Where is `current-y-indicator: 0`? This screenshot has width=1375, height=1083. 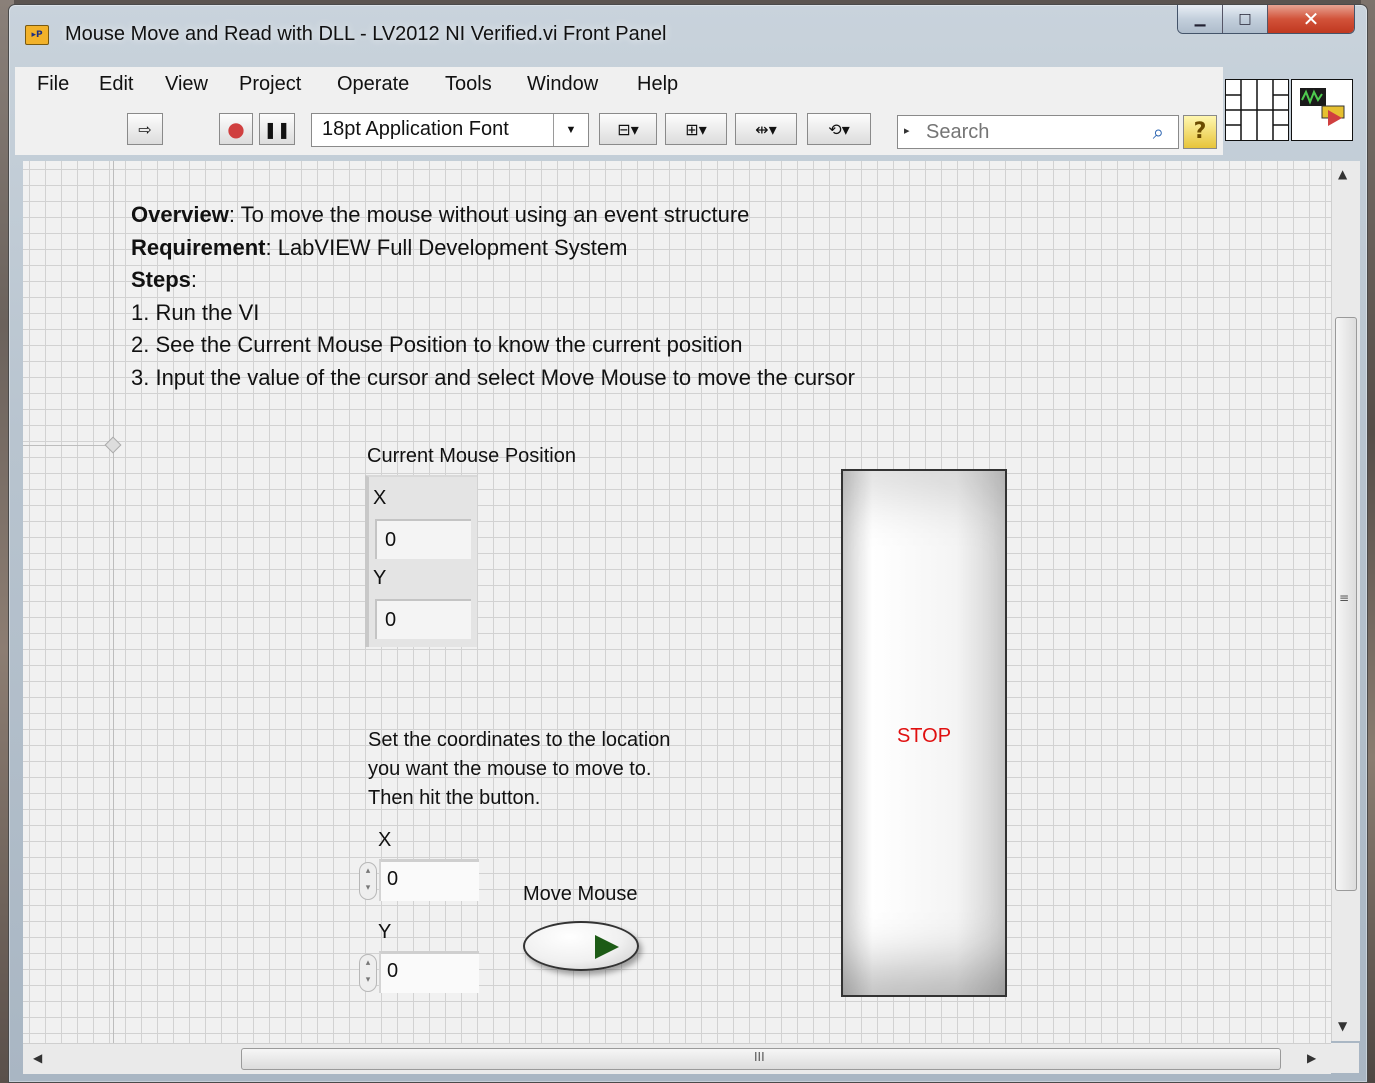
current-y-indicator: 0 is located at coordinates (423, 619).